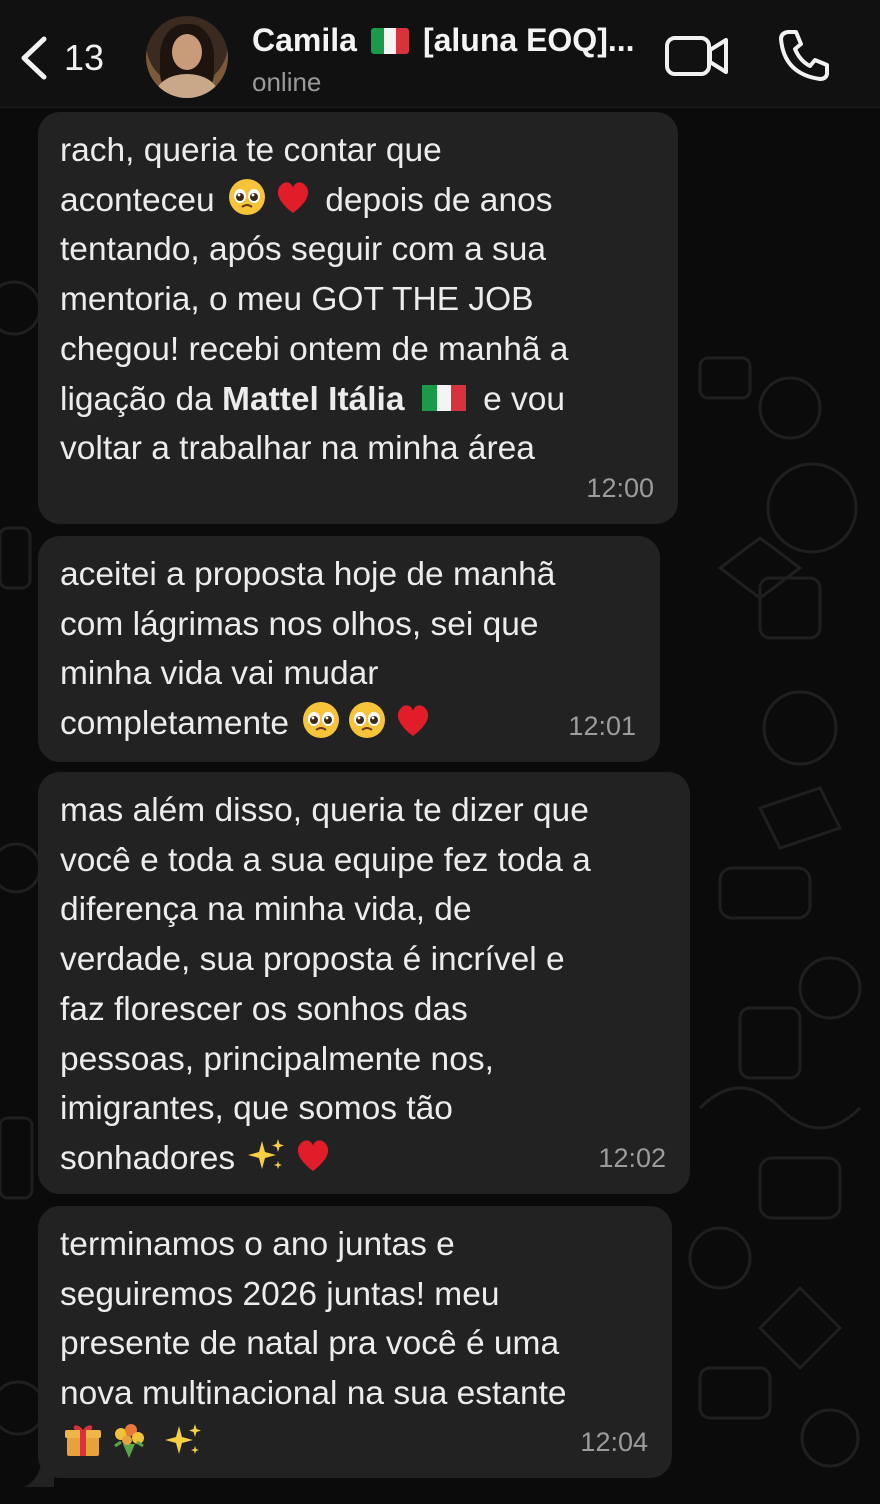  Describe the element at coordinates (304, 40) in the screenshot. I see `contact-name: Camila` at that location.